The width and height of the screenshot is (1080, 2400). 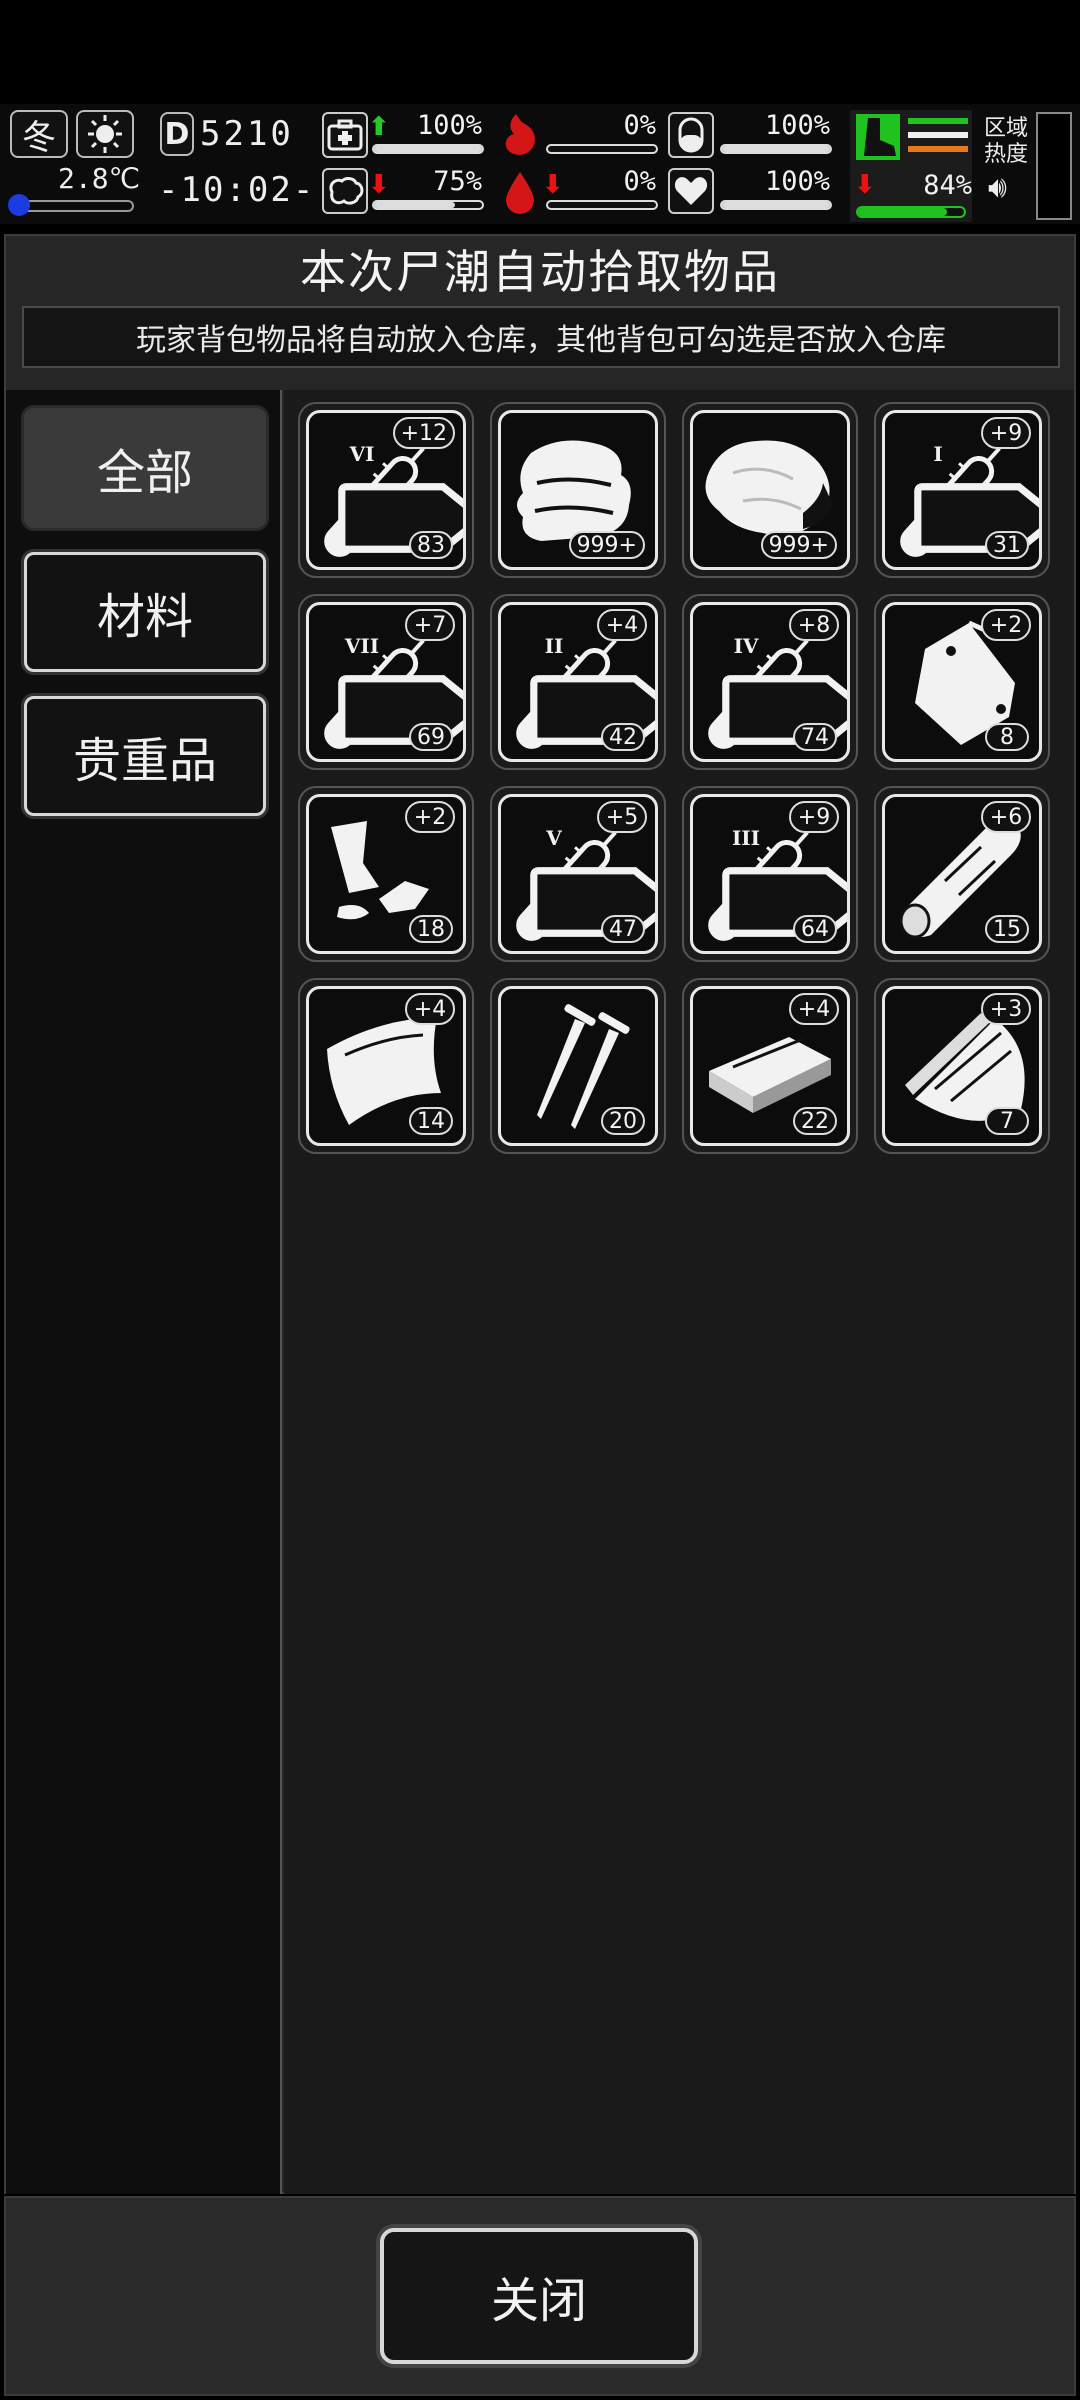 I want to click on stamina-panel: ⬇ 84%, so click(x=911, y=166).